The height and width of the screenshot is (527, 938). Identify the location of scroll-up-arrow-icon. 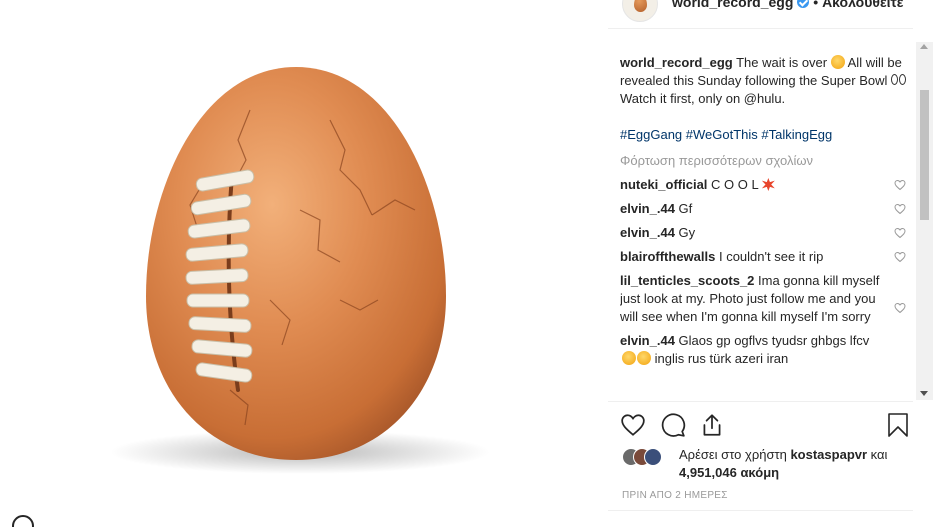
(924, 46).